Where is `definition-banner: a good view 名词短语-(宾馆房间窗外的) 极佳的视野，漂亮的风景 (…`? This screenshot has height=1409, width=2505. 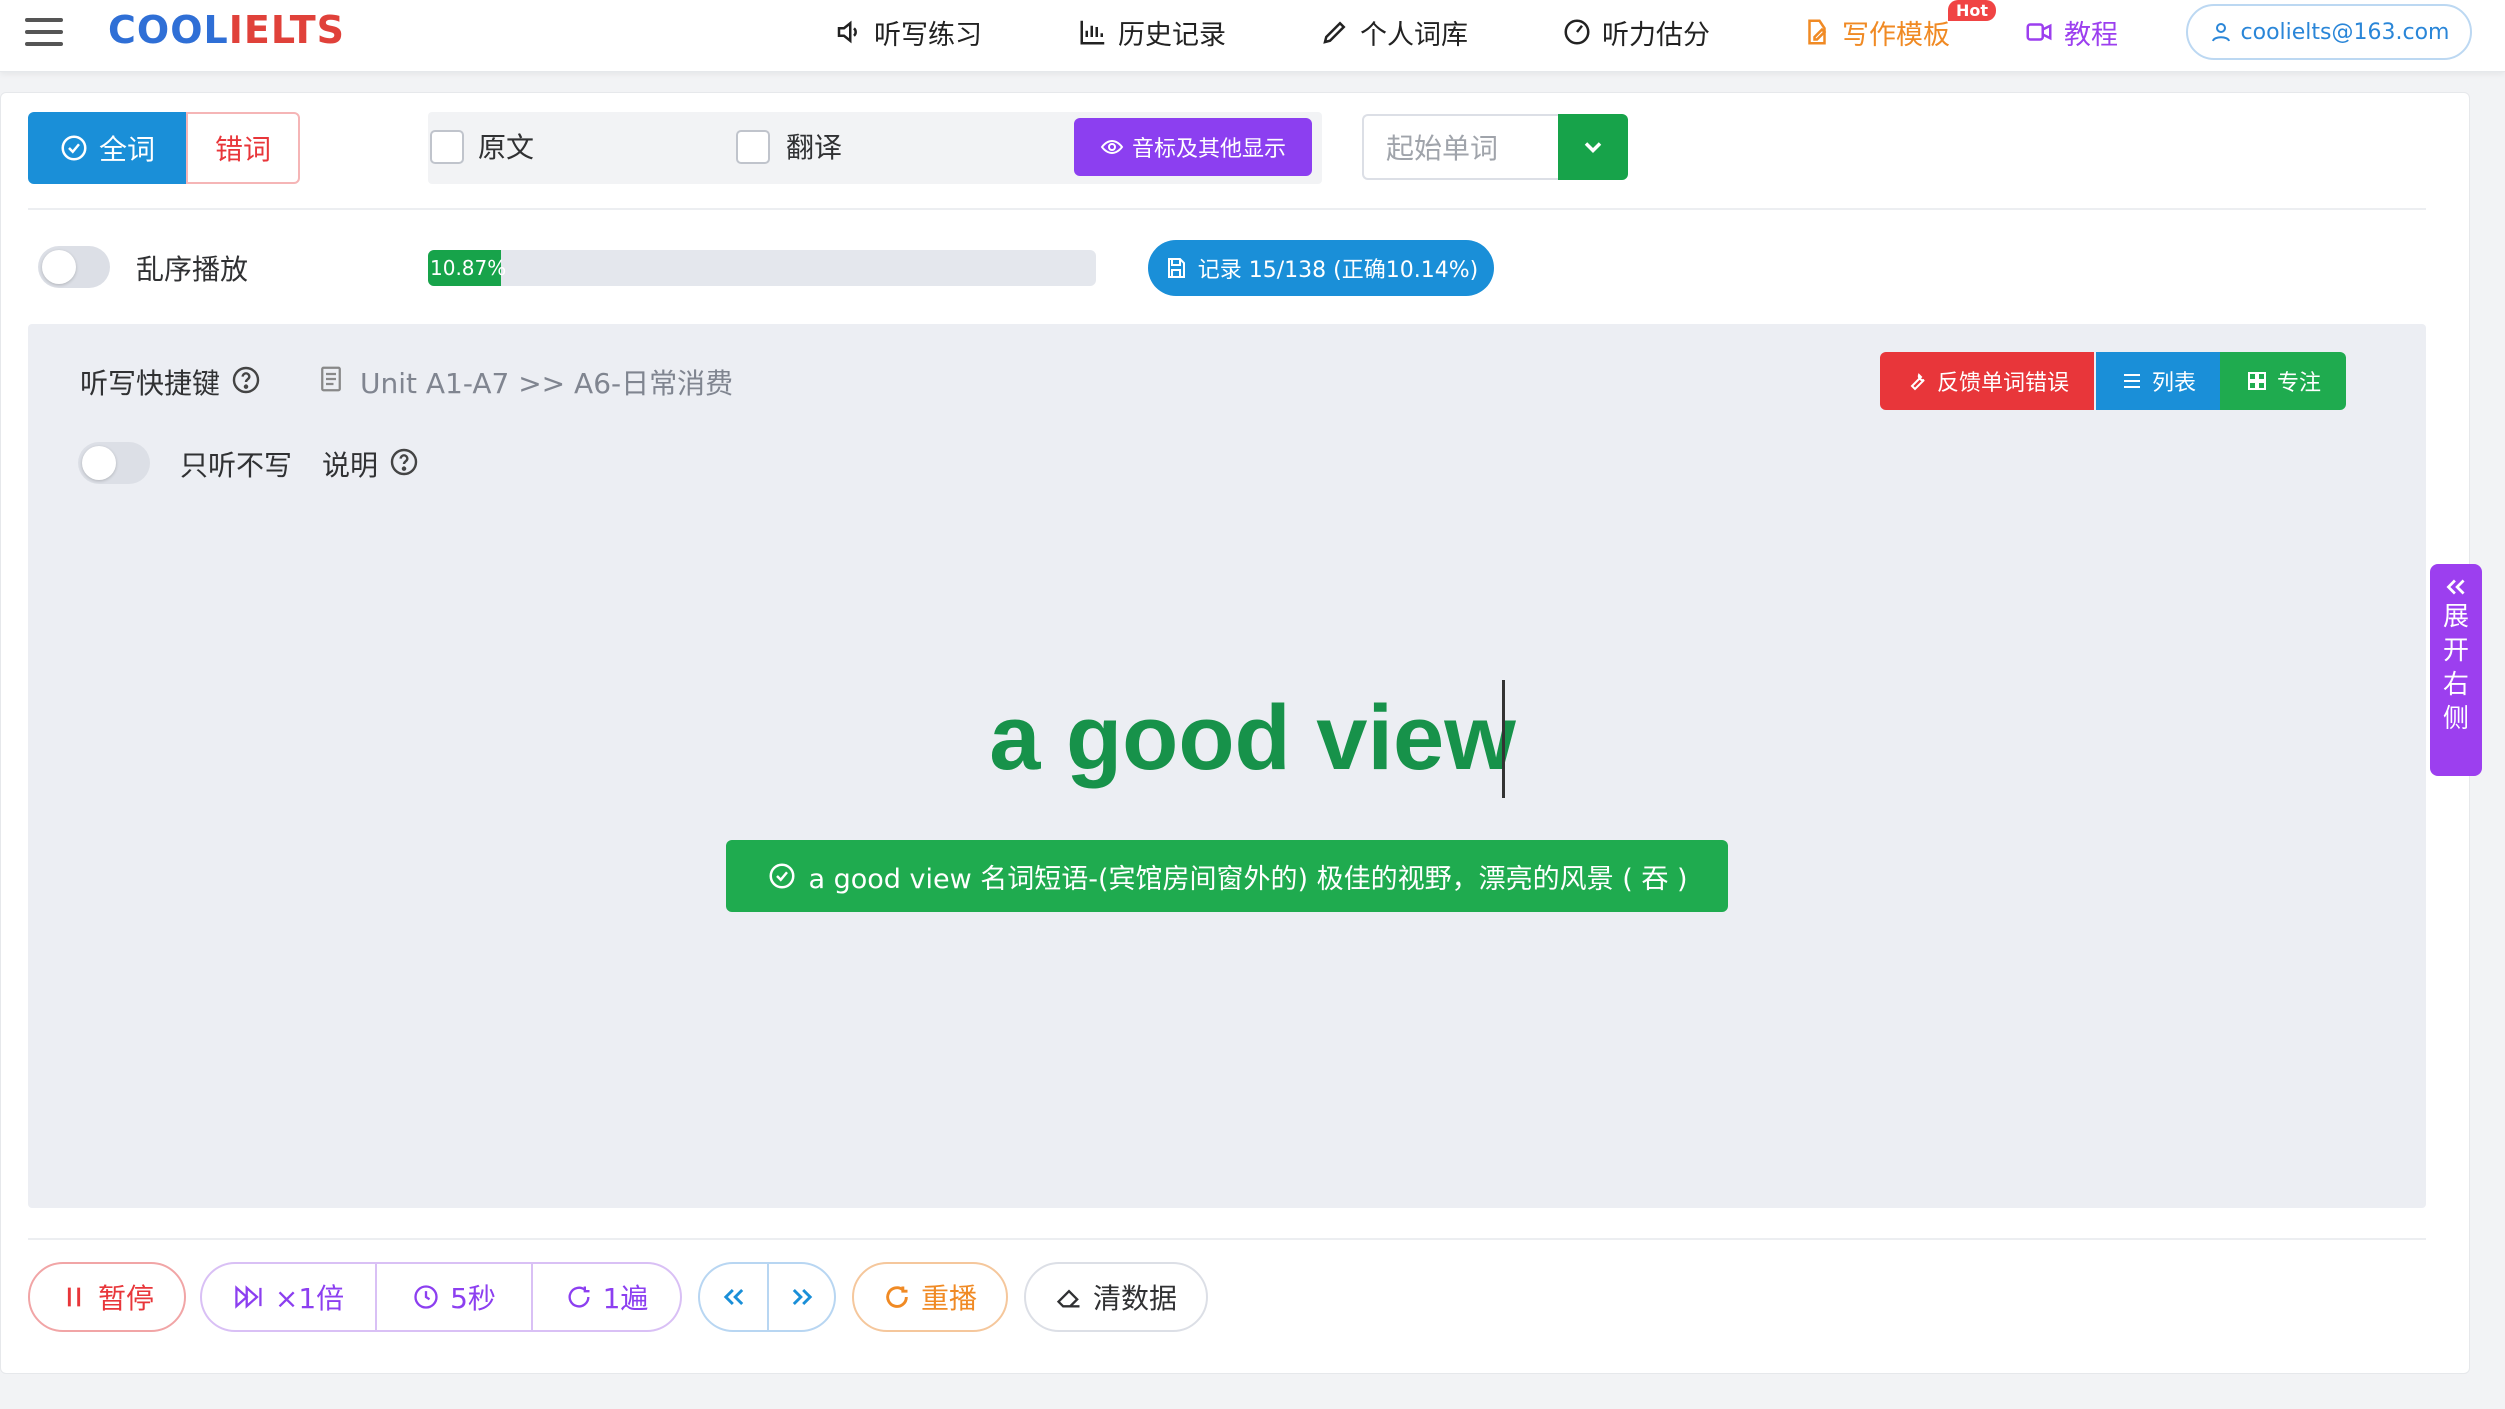 definition-banner: a good view 名词短语-(宾馆房间窗外的) 极佳的视野，漂亮的风景 (… is located at coordinates (1227, 876).